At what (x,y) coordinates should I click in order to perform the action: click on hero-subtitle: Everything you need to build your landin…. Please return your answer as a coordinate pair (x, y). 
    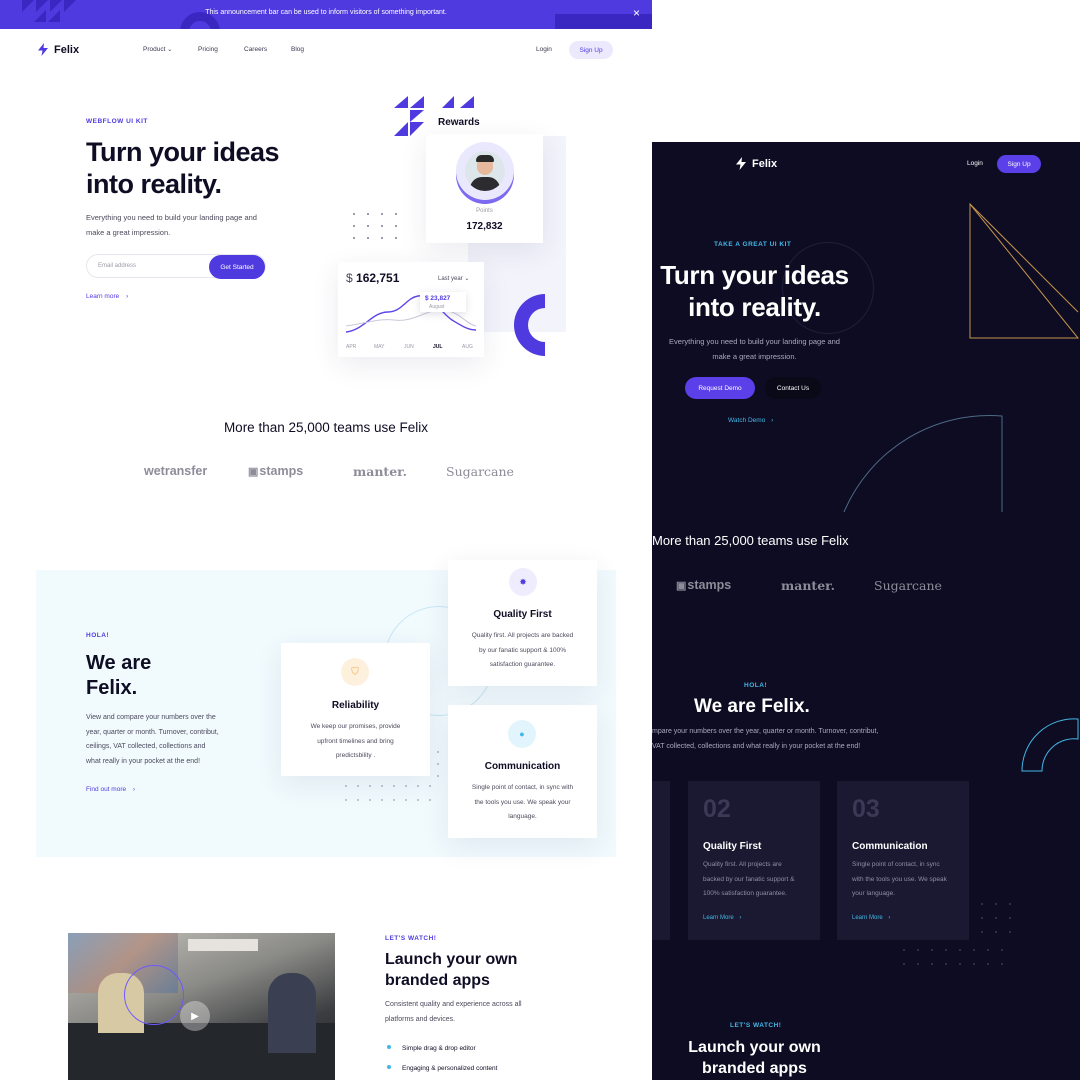
    Looking at the image, I should click on (171, 225).